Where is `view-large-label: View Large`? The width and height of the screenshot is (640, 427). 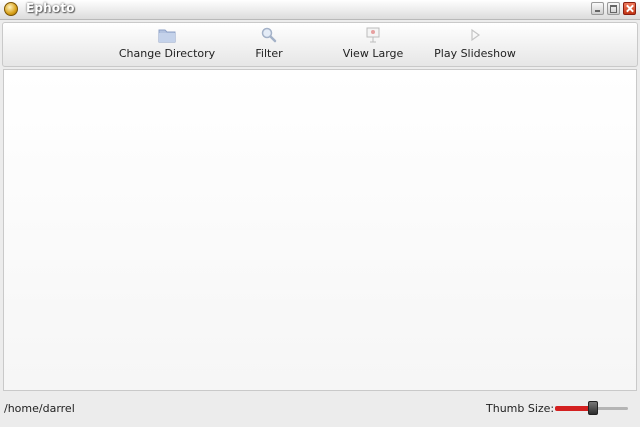
view-large-label: View Large is located at coordinates (373, 53).